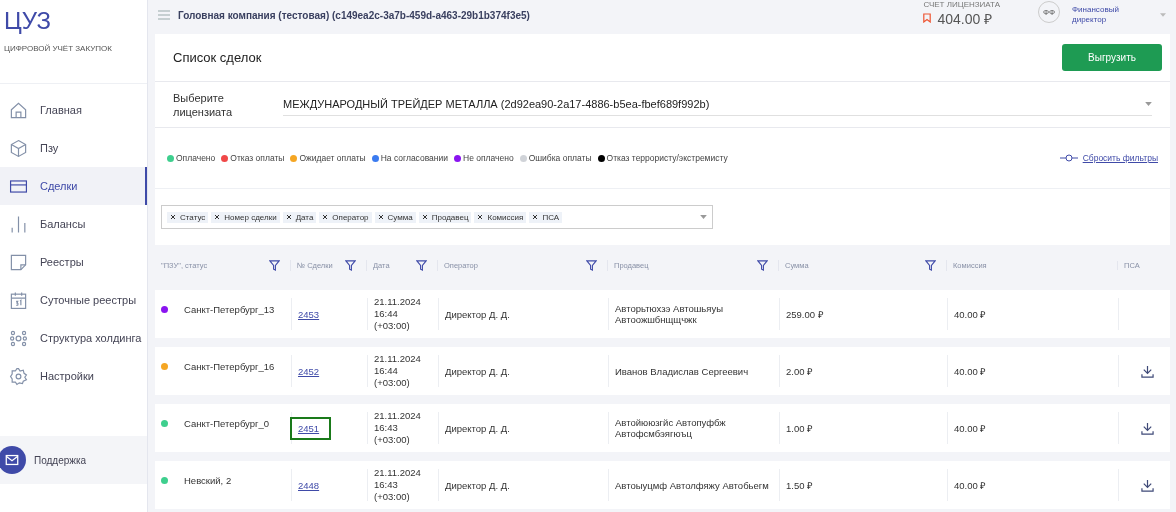 The width and height of the screenshot is (1176, 512). What do you see at coordinates (73, 224) in the screenshot?
I see `sidebar-item: Балансы` at bounding box center [73, 224].